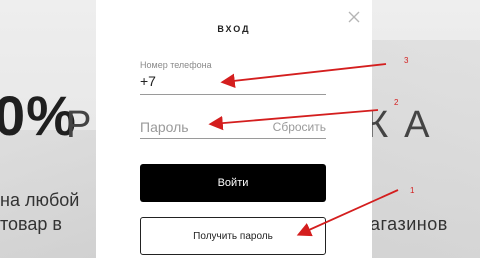 Image resolution: width=480 pixels, height=258 pixels. Describe the element at coordinates (354, 17) in the screenshot. I see `close-icon` at that location.